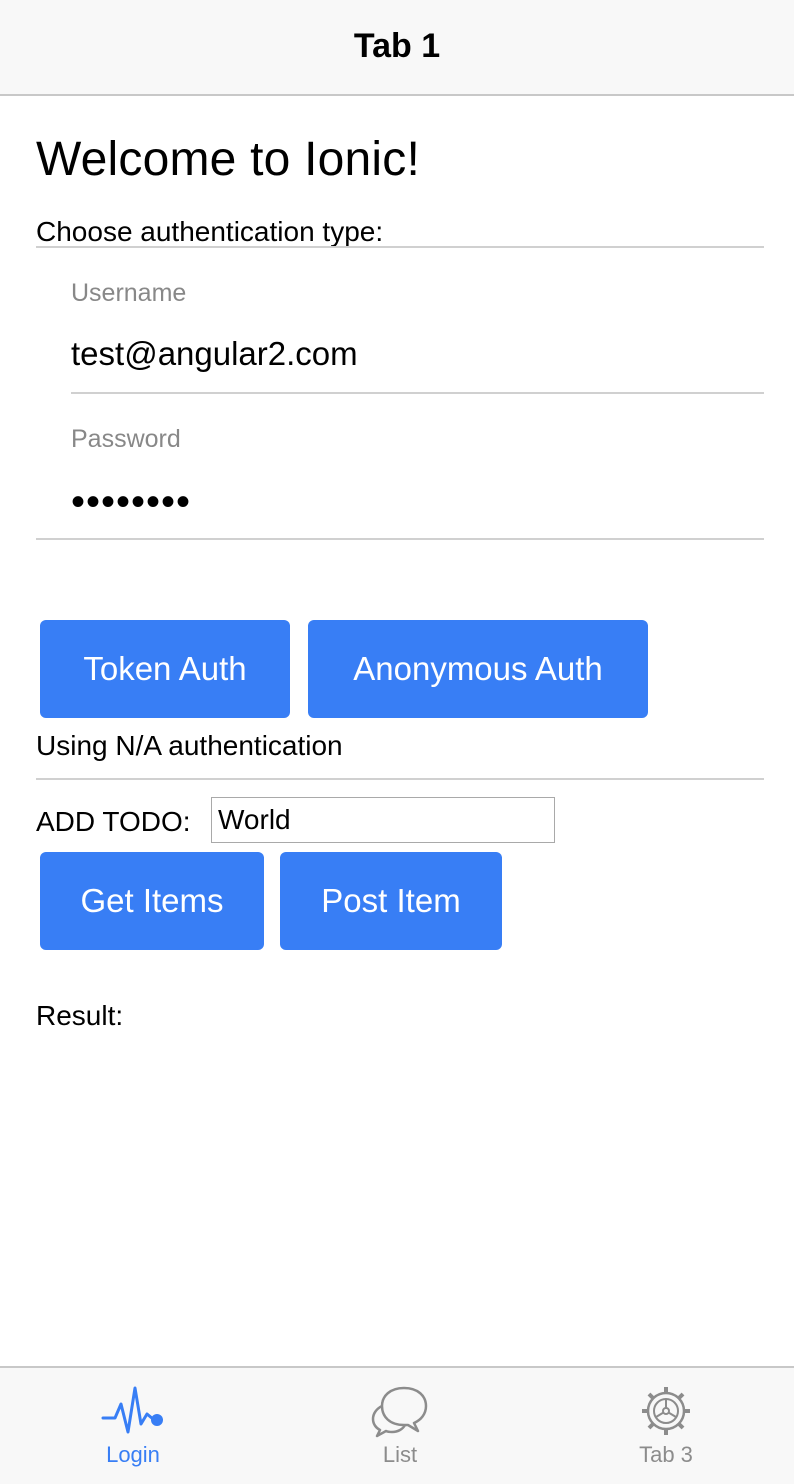  I want to click on password-label: Password, so click(126, 439).